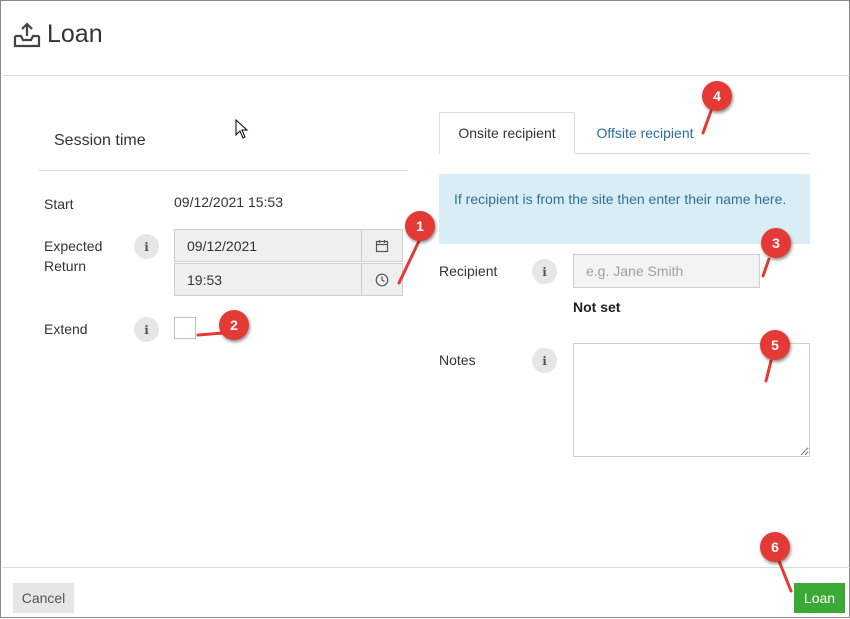 The image size is (850, 619). I want to click on callout-1: 1, so click(420, 226).